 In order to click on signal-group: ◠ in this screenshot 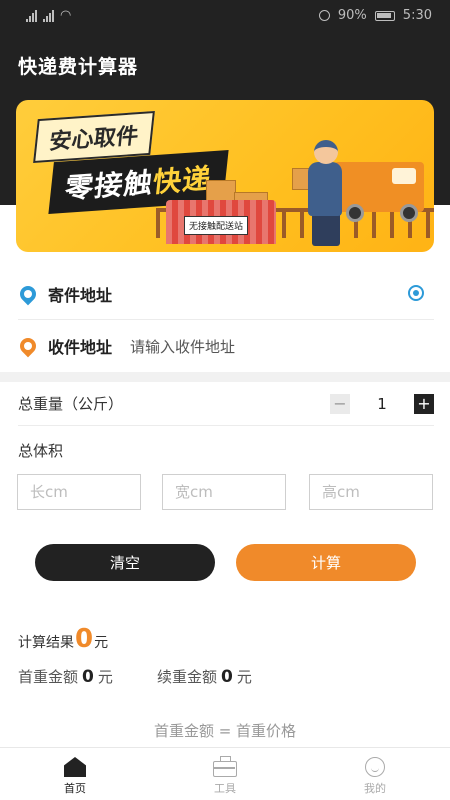, I will do `click(48, 15)`.